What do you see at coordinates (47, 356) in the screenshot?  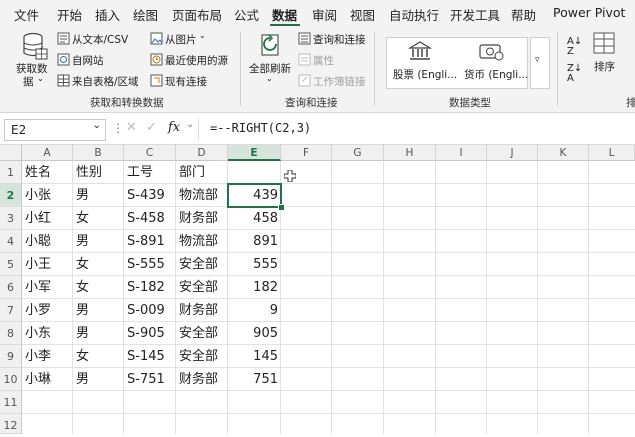 I see `cell-a9: 小李` at bounding box center [47, 356].